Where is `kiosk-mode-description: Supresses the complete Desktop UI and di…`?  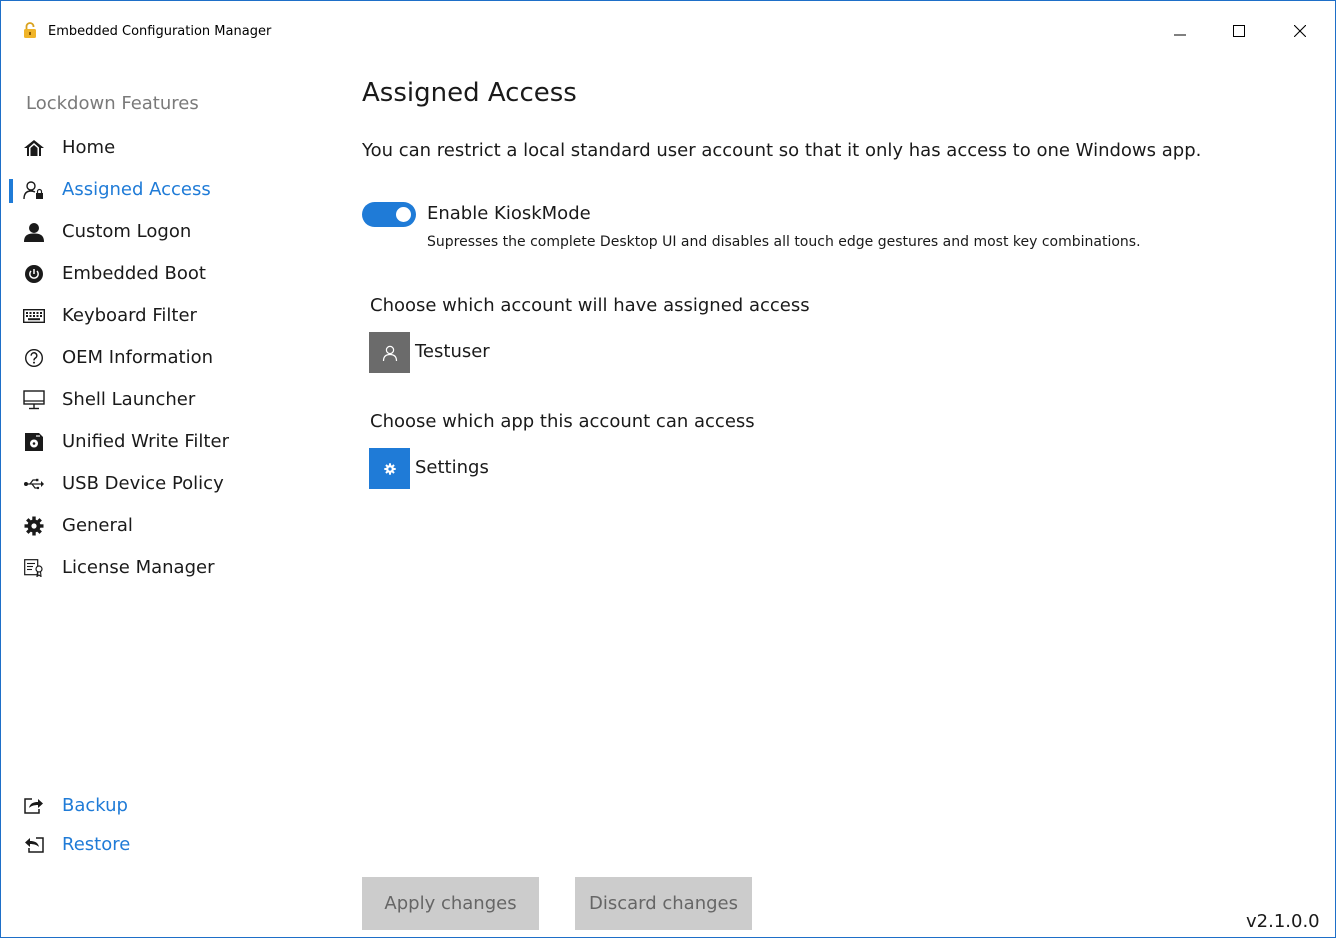 kiosk-mode-description: Supresses the complete Desktop UI and di… is located at coordinates (784, 242).